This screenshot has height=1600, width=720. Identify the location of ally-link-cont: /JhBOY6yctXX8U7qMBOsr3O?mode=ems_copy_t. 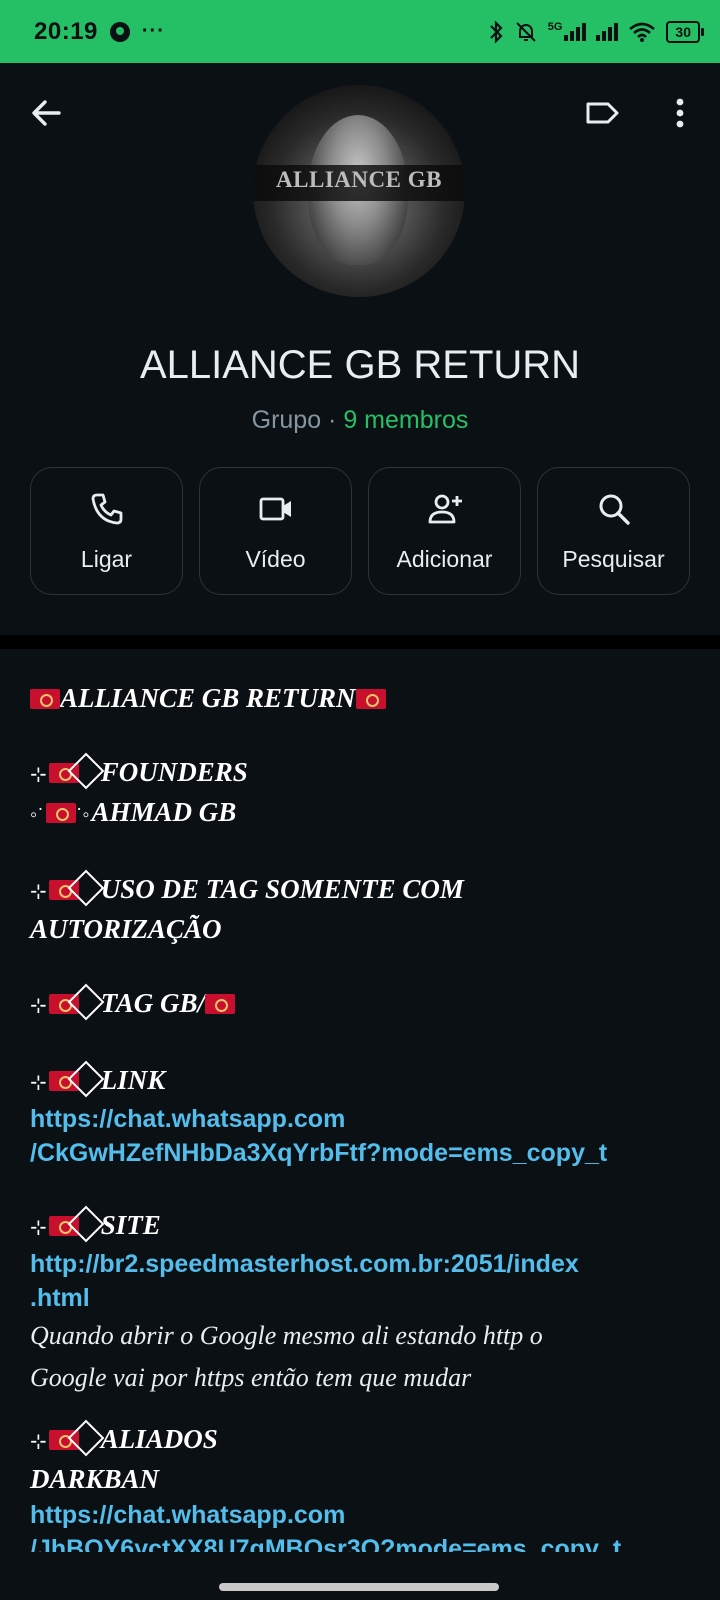
(370, 1542).